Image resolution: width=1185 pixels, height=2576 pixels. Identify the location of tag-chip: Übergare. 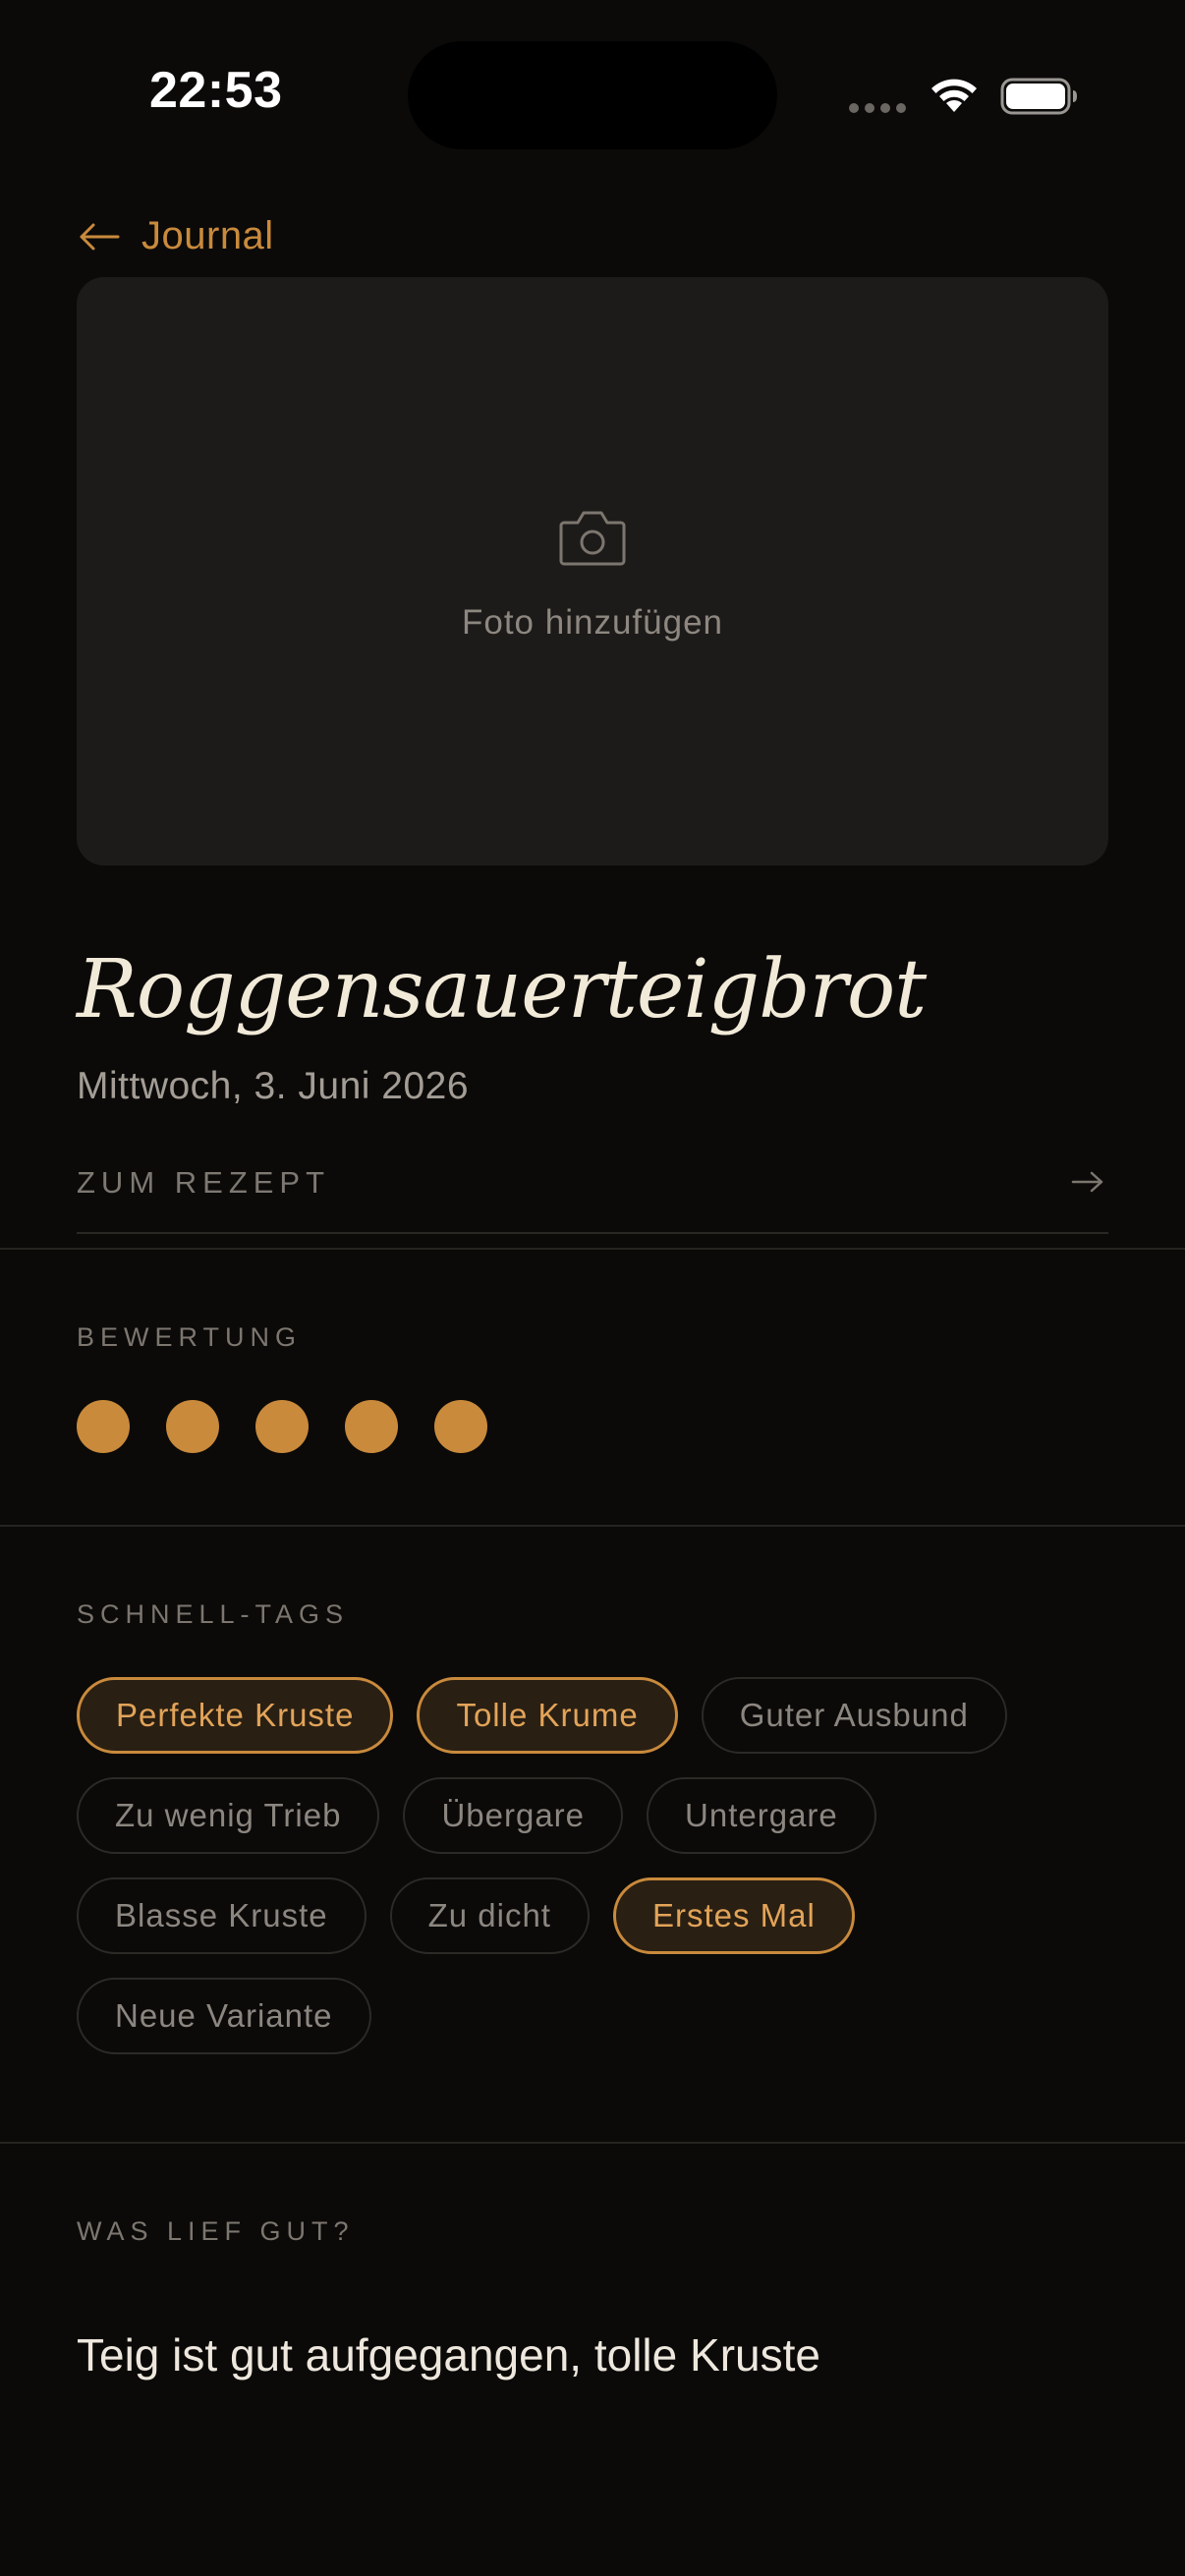
(513, 1815).